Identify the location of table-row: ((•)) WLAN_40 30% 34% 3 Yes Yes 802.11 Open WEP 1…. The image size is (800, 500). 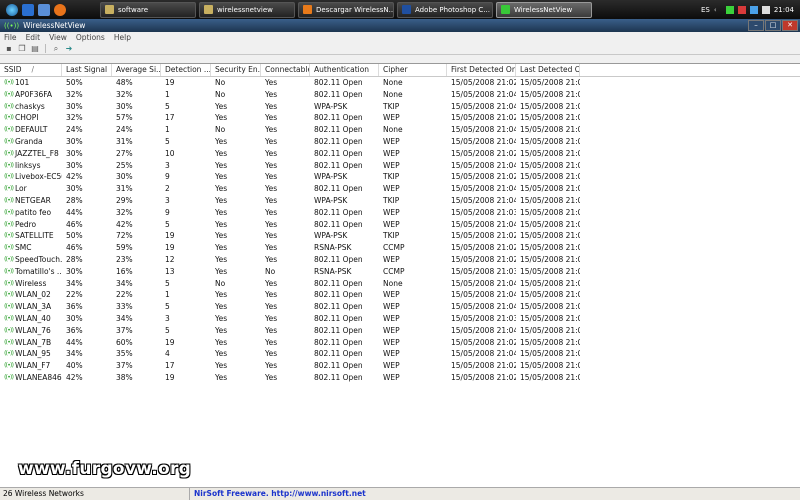
(400, 319).